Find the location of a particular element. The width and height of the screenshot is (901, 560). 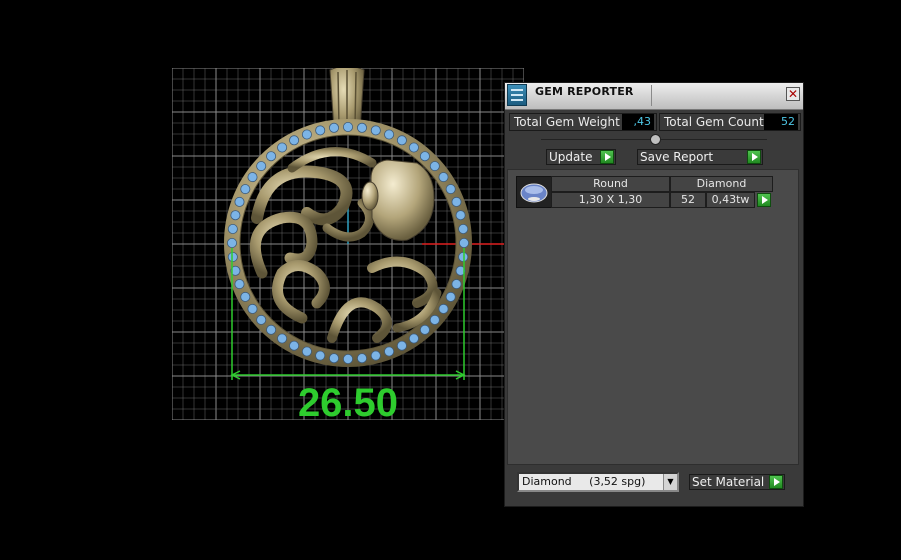

panel-title: GEM REPORTER is located at coordinates (584, 91).